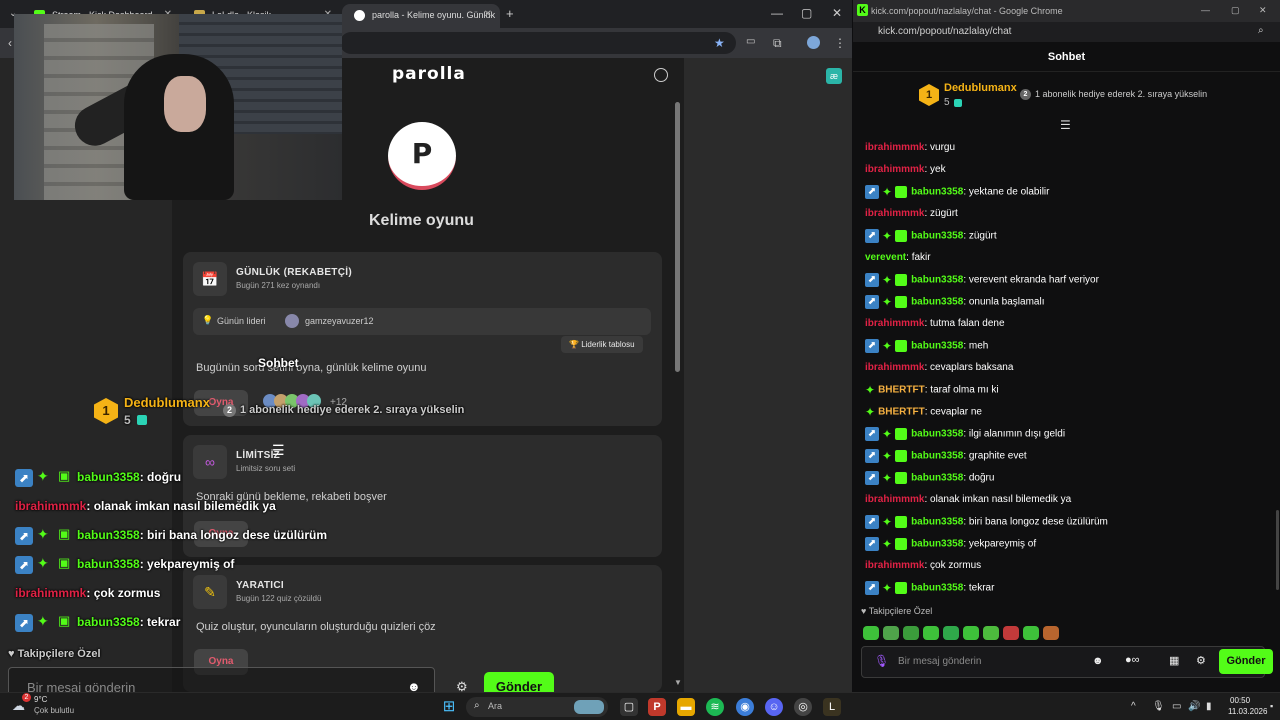 This screenshot has height=720, width=1280. What do you see at coordinates (462, 685) in the screenshot?
I see `overlay-settings-gear-icon: ⚙` at bounding box center [462, 685].